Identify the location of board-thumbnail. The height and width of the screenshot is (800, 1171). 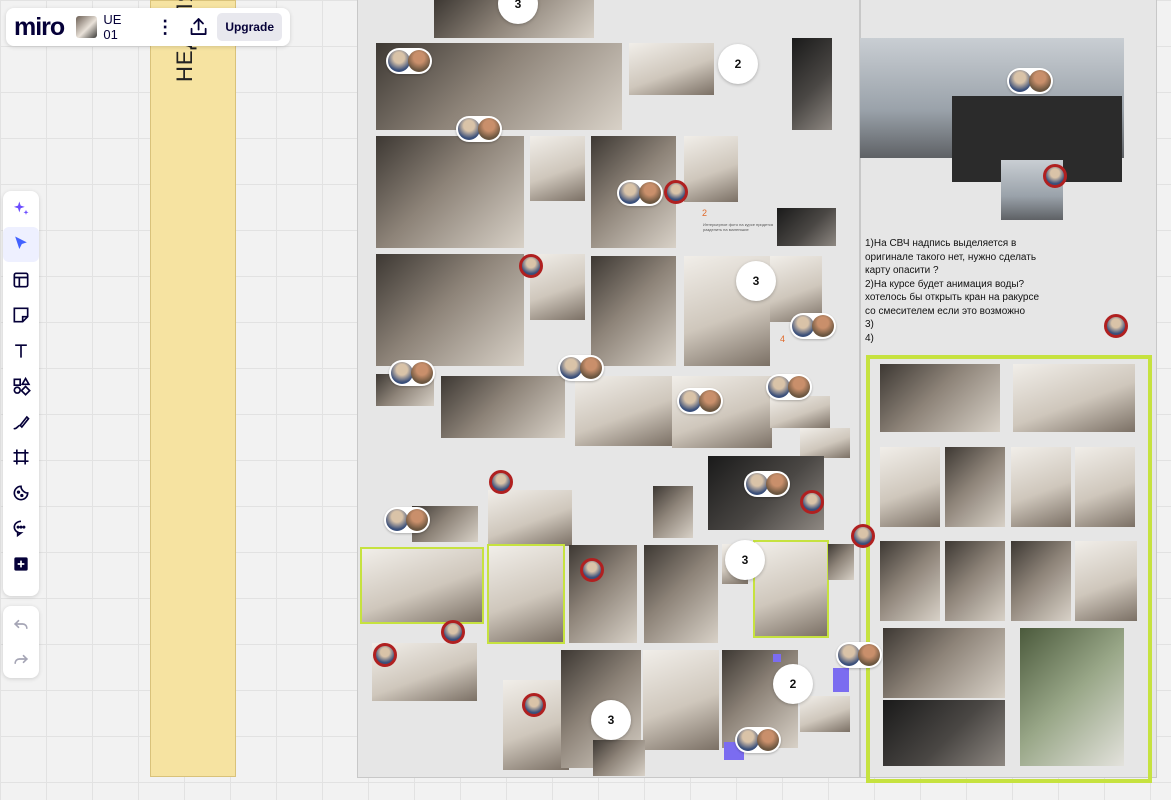
(87, 27).